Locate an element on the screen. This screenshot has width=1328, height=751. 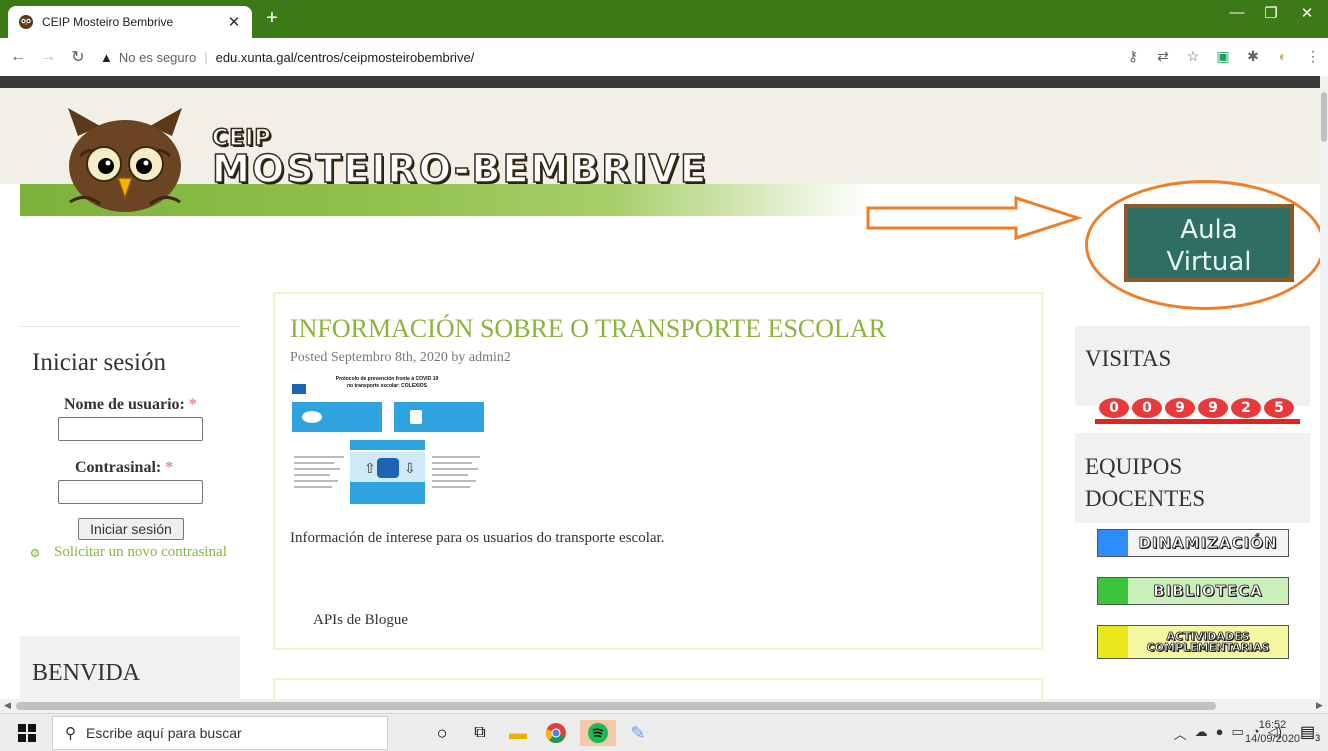
scroll-right-icon: ▶ is located at coordinates (1319, 705).